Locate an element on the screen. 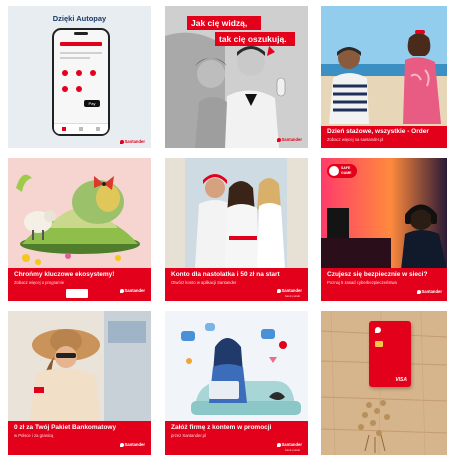 Image resolution: width=454 pixels, height=455 pixels. hat-subcaption: w Polsce i za granicą is located at coordinates (34, 435).